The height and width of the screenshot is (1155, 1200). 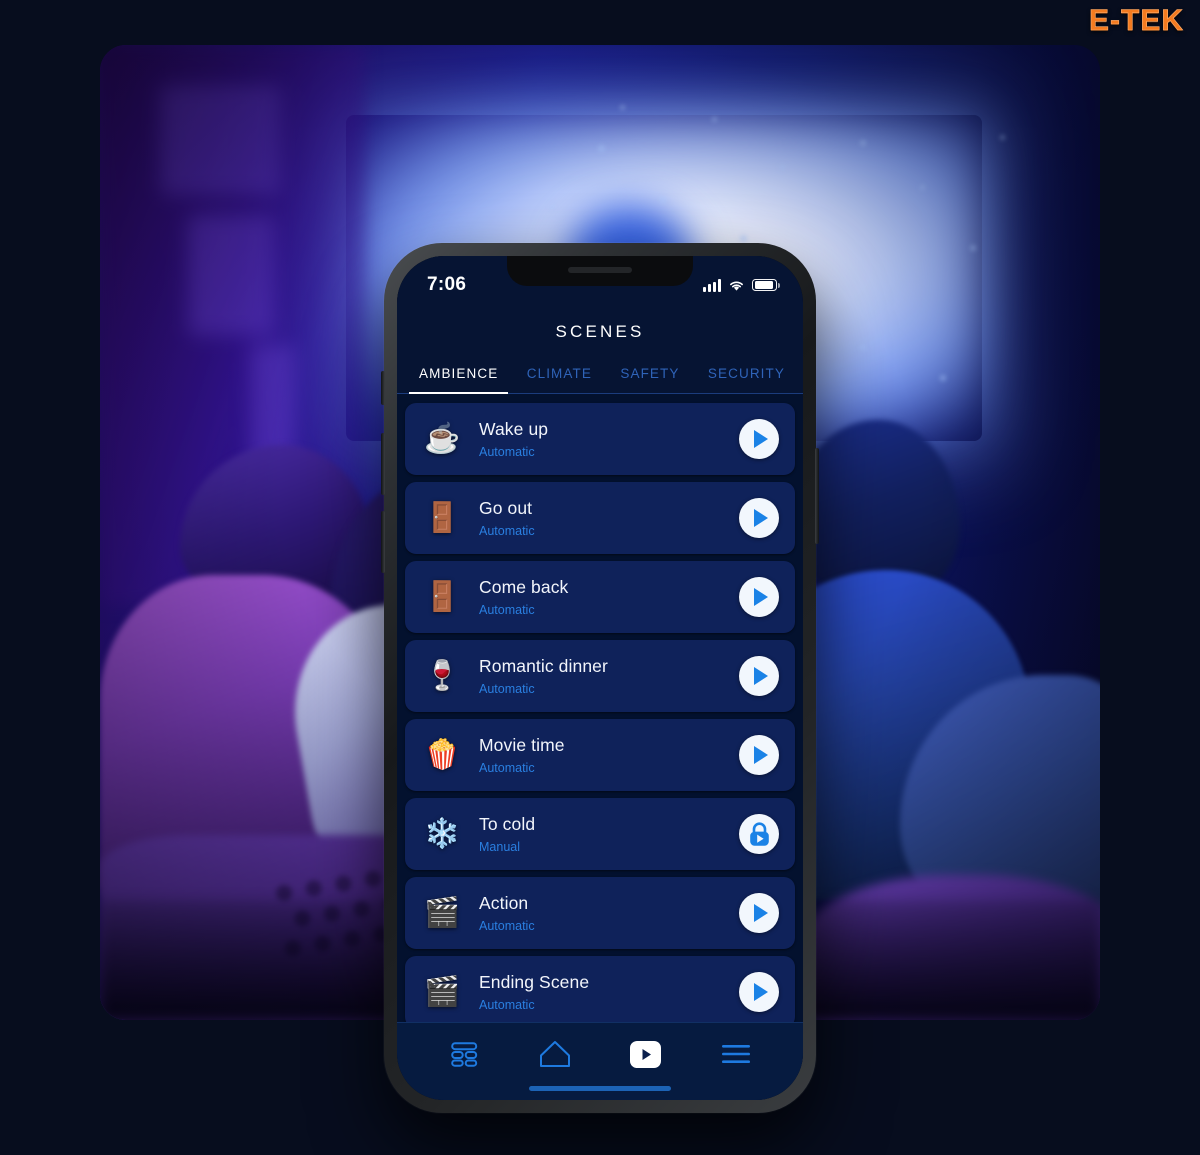 I want to click on nav-home-button, so click(x=555, y=1054).